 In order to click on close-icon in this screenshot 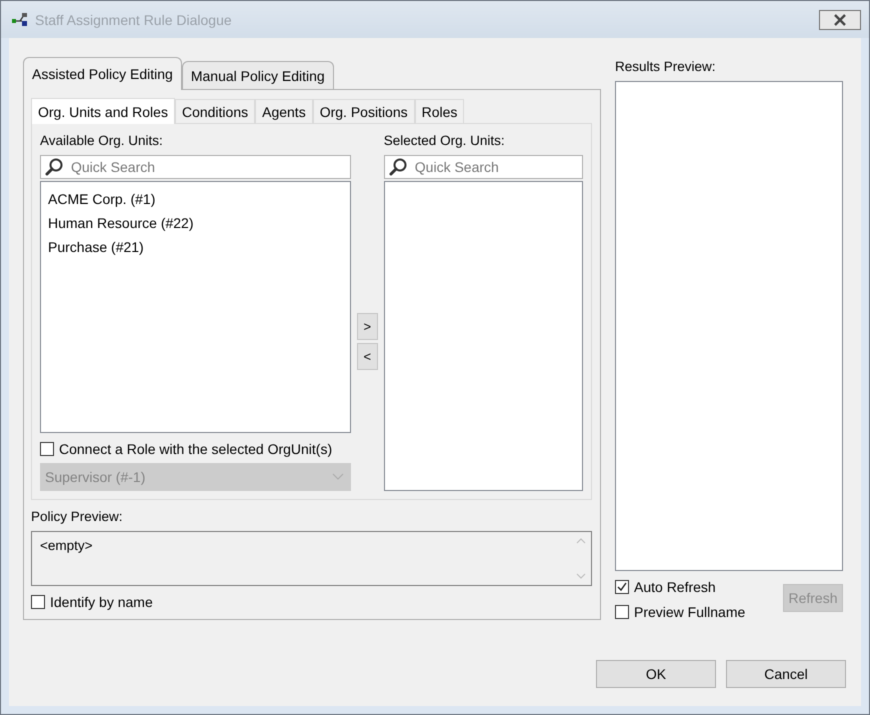, I will do `click(840, 20)`.